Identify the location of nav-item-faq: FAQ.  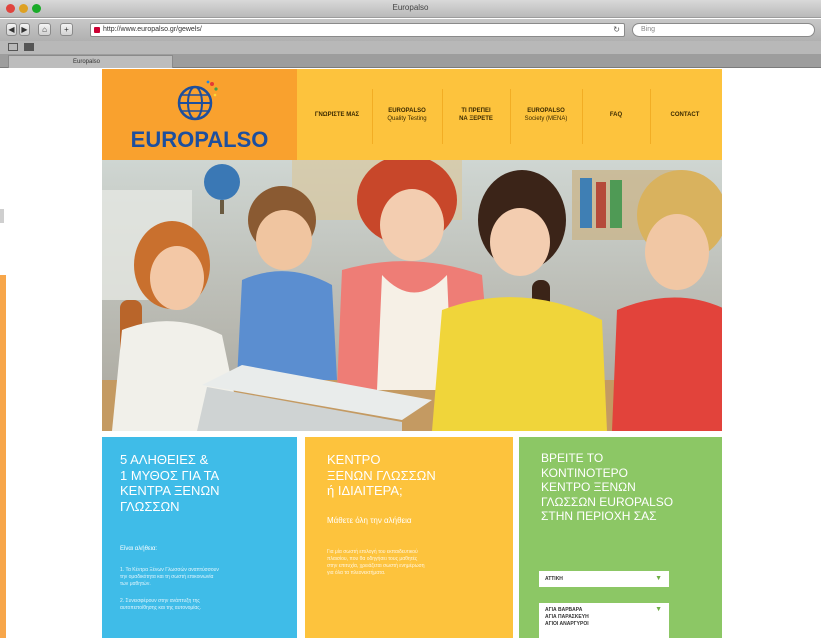
(616, 114).